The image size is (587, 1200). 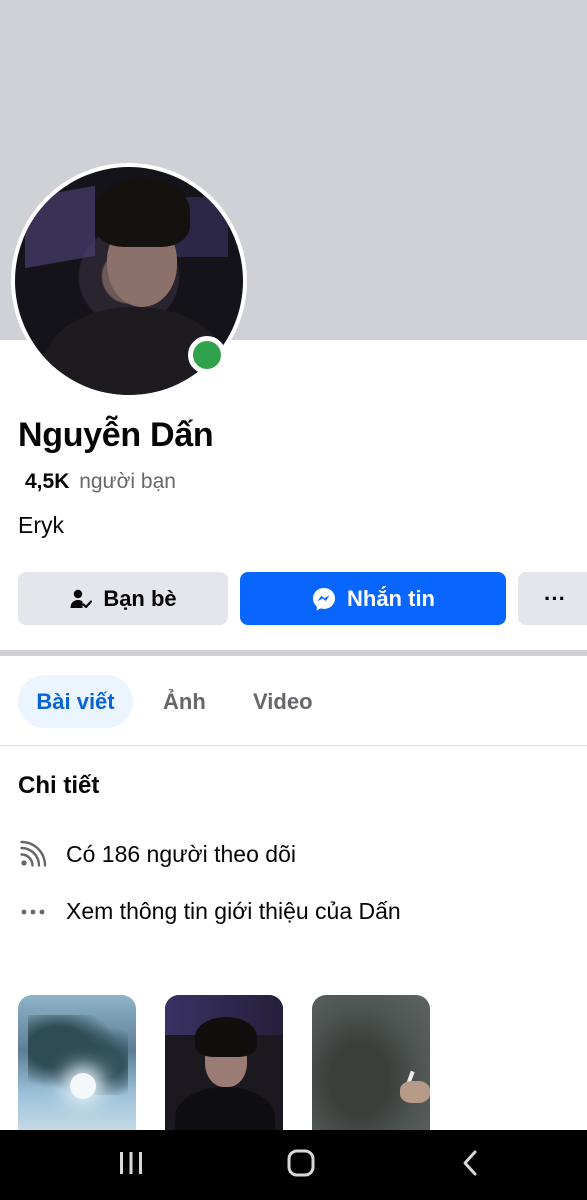 What do you see at coordinates (41, 525) in the screenshot?
I see `profile-bio: Eryk` at bounding box center [41, 525].